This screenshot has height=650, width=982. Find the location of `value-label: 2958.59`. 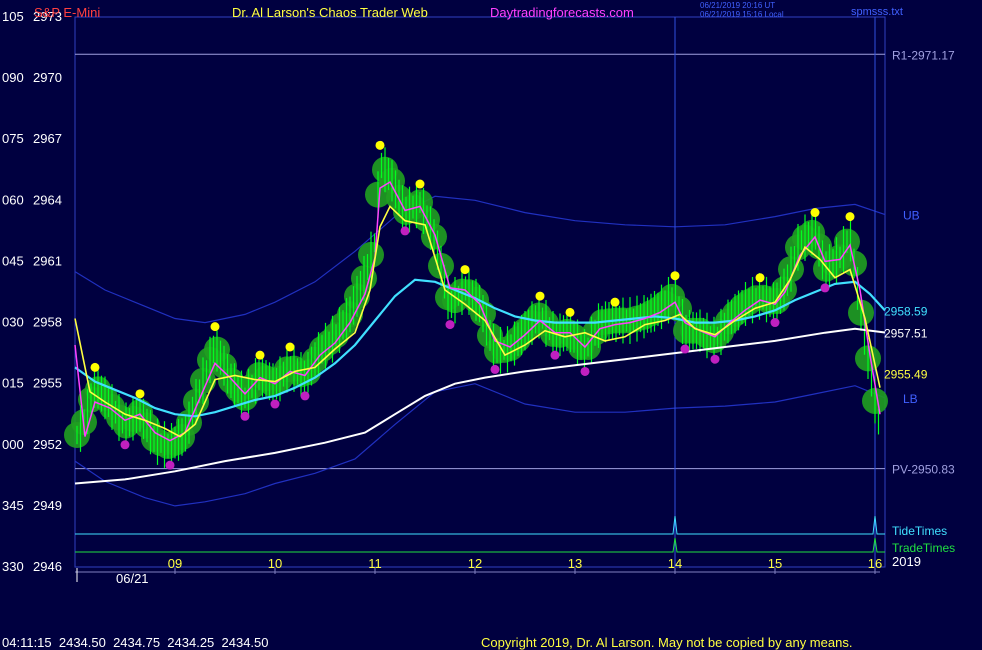

value-label: 2958.59 is located at coordinates (906, 312).